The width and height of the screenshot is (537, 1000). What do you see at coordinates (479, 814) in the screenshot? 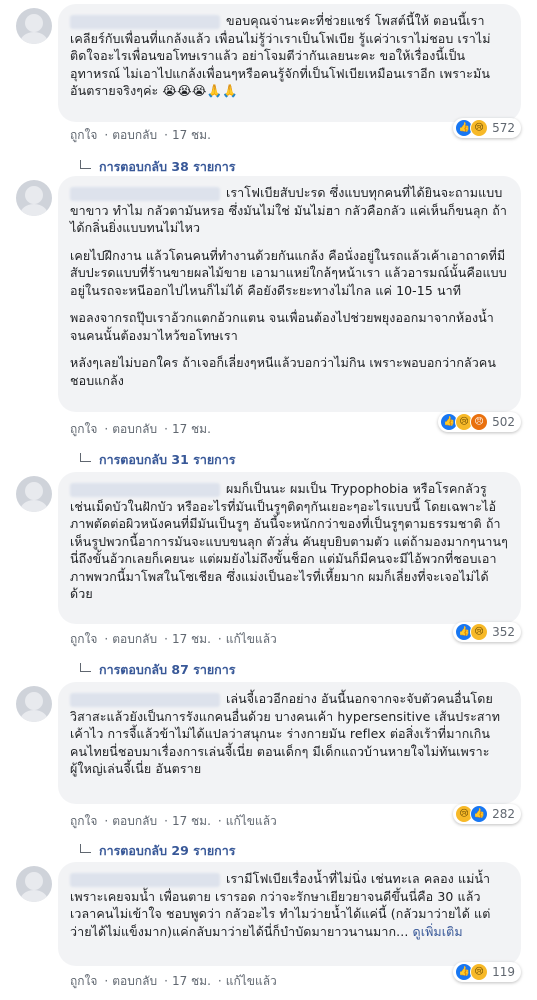
I see `like-icon: 👍` at bounding box center [479, 814].